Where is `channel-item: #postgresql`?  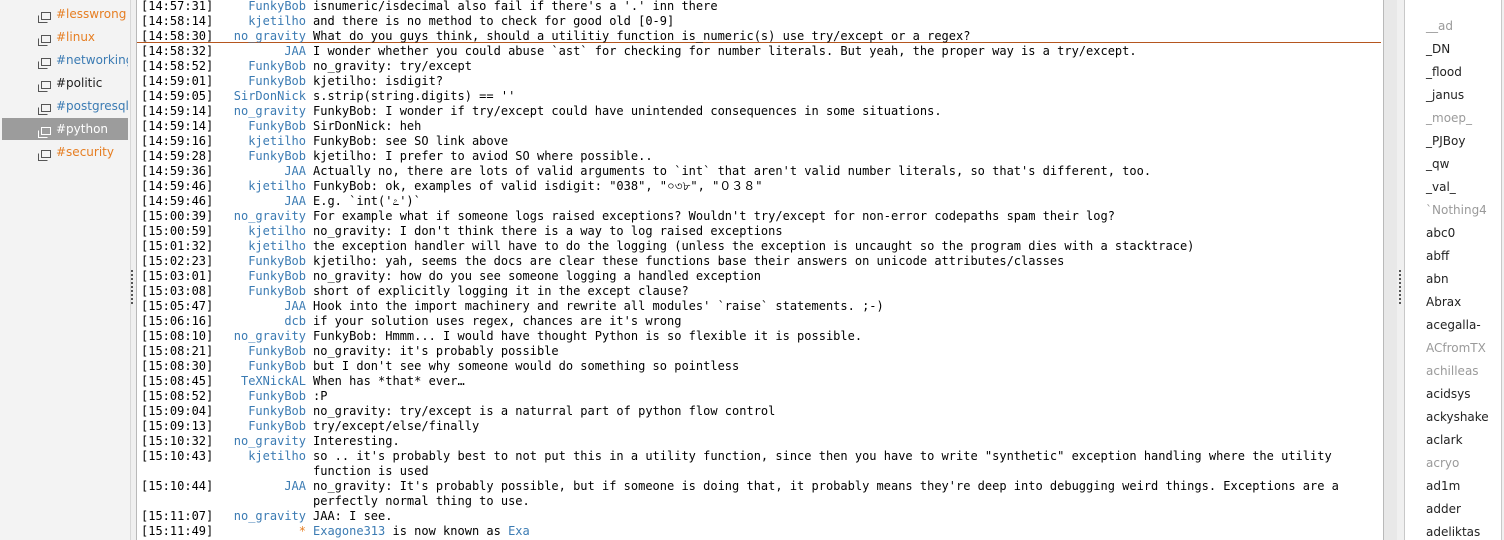 channel-item: #postgresql is located at coordinates (65, 106).